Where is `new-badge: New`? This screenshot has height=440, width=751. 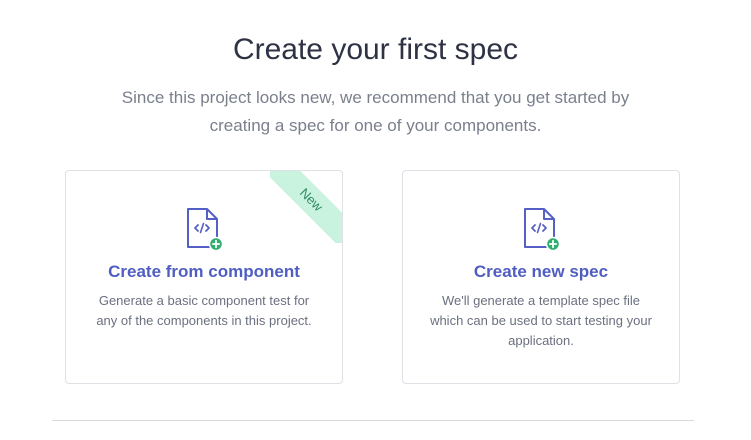 new-badge: New is located at coordinates (306, 207).